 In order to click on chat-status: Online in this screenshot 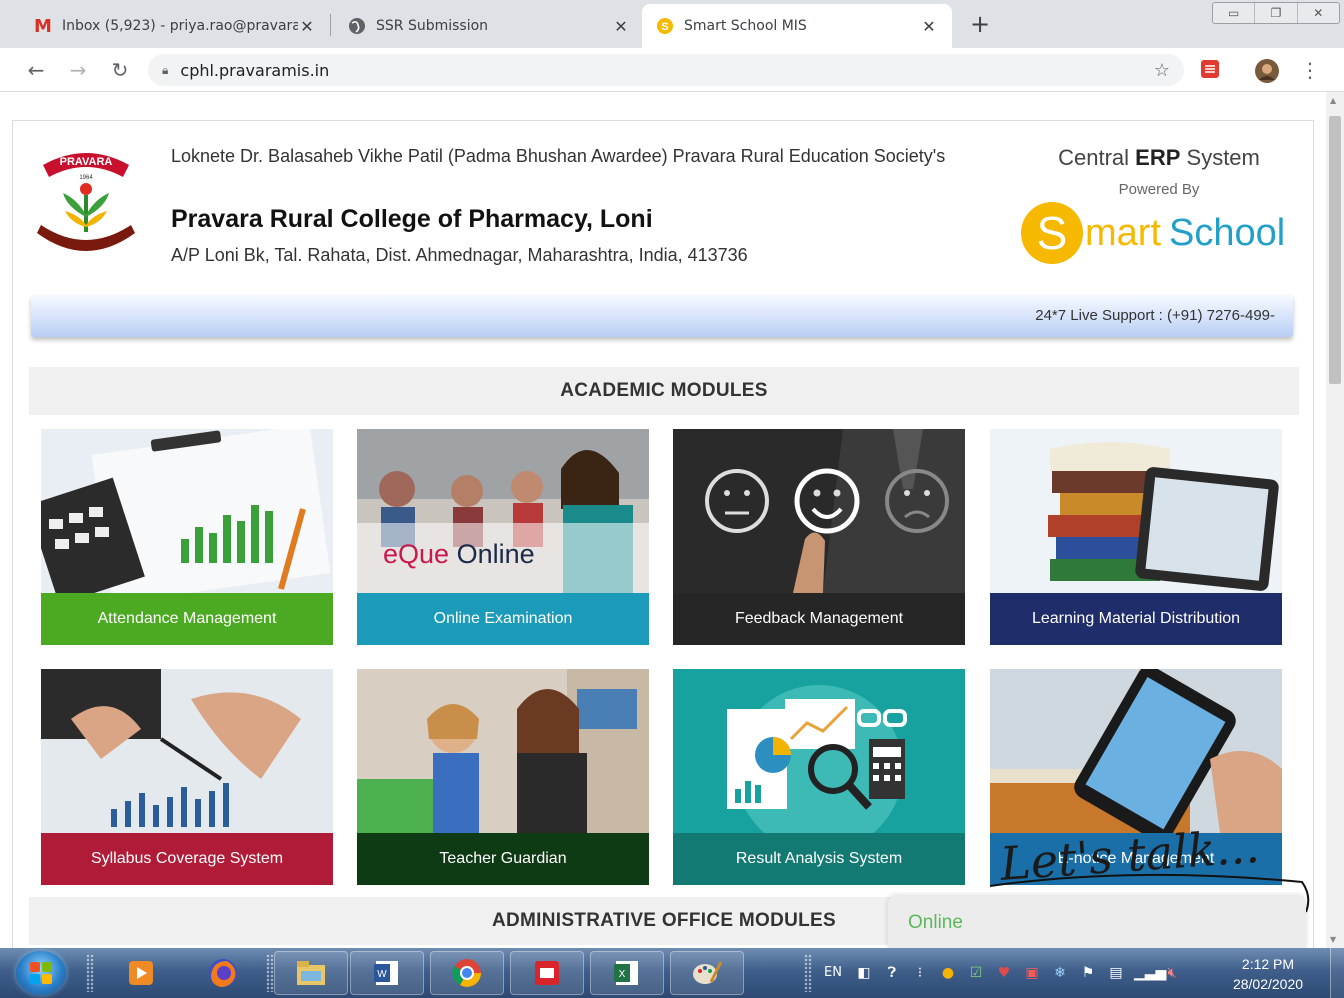, I will do `click(935, 922)`.